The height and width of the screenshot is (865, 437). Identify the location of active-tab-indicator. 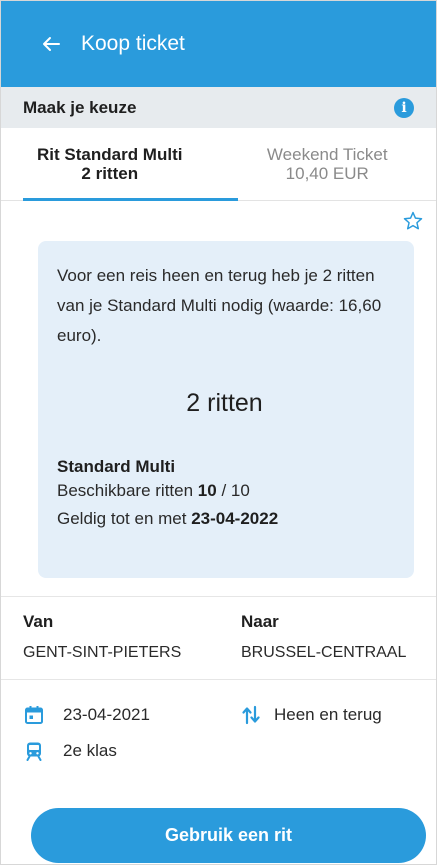
(130, 199).